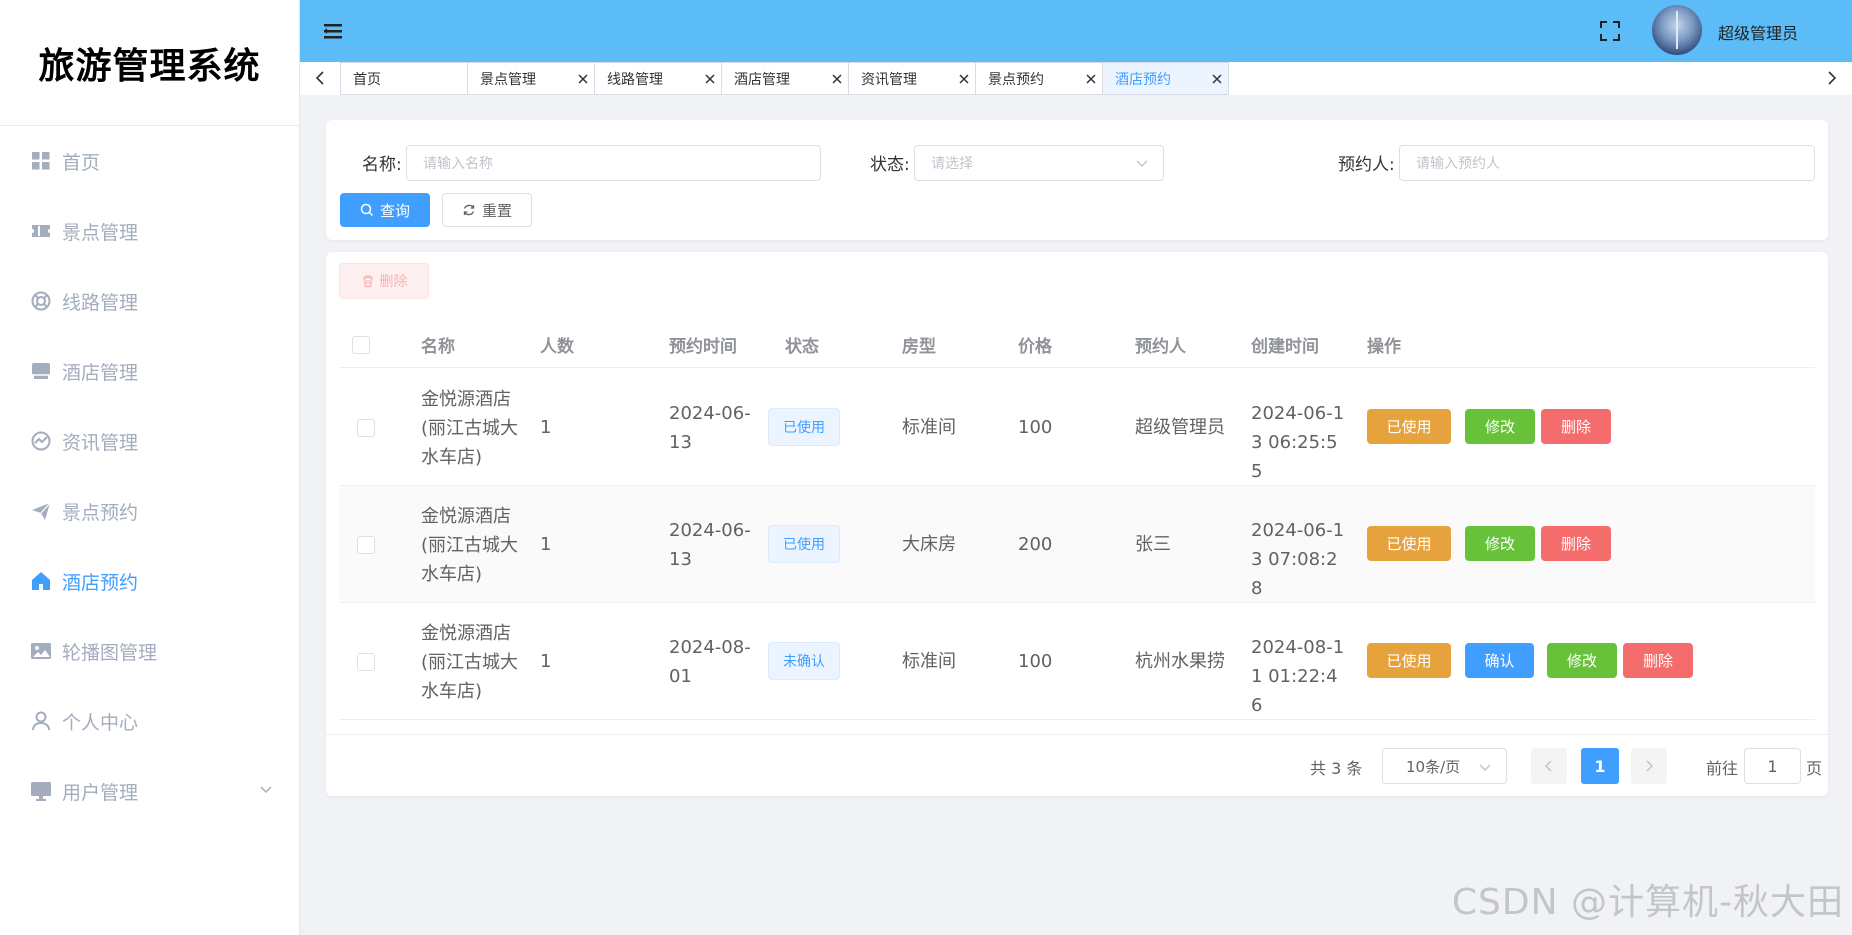 The height and width of the screenshot is (935, 1852). What do you see at coordinates (1758, 32) in the screenshot?
I see `user-name: 超级管理员` at bounding box center [1758, 32].